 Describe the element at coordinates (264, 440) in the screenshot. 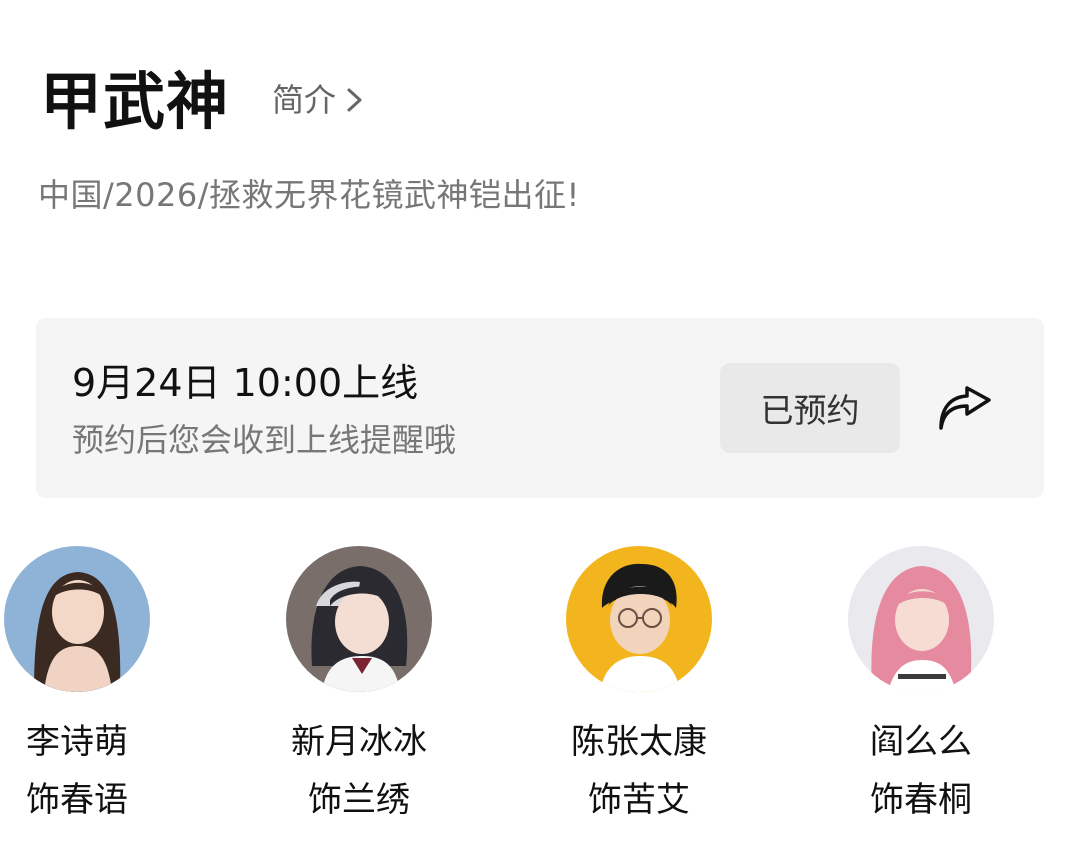

I see `reminder-hint: 预约后您会收到上线提醒哦` at that location.